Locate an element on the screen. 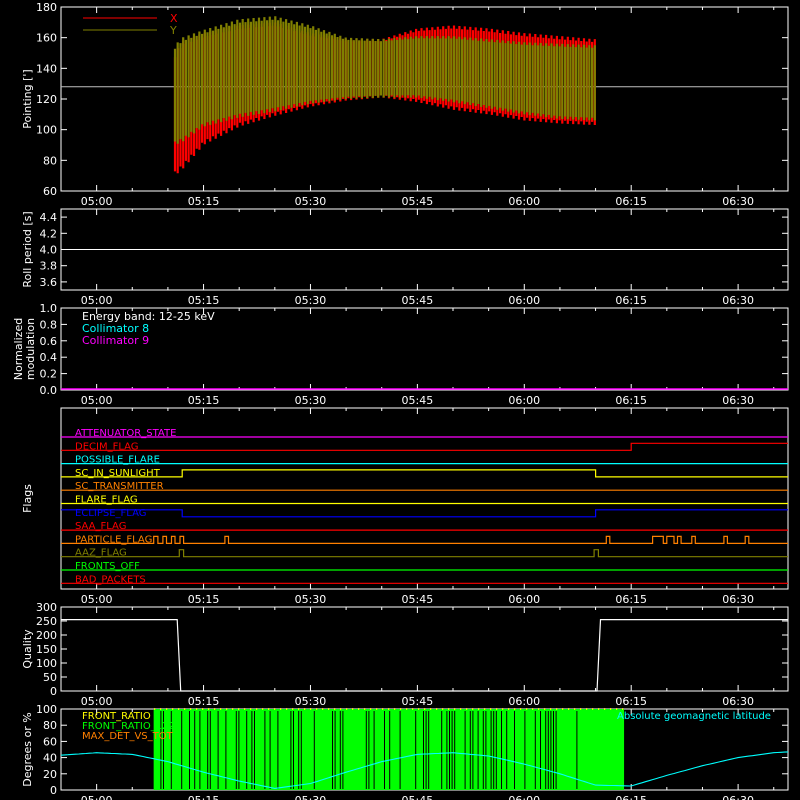 This screenshot has width=800, height=800. modulation-xtick-label: 05:15 is located at coordinates (204, 400).